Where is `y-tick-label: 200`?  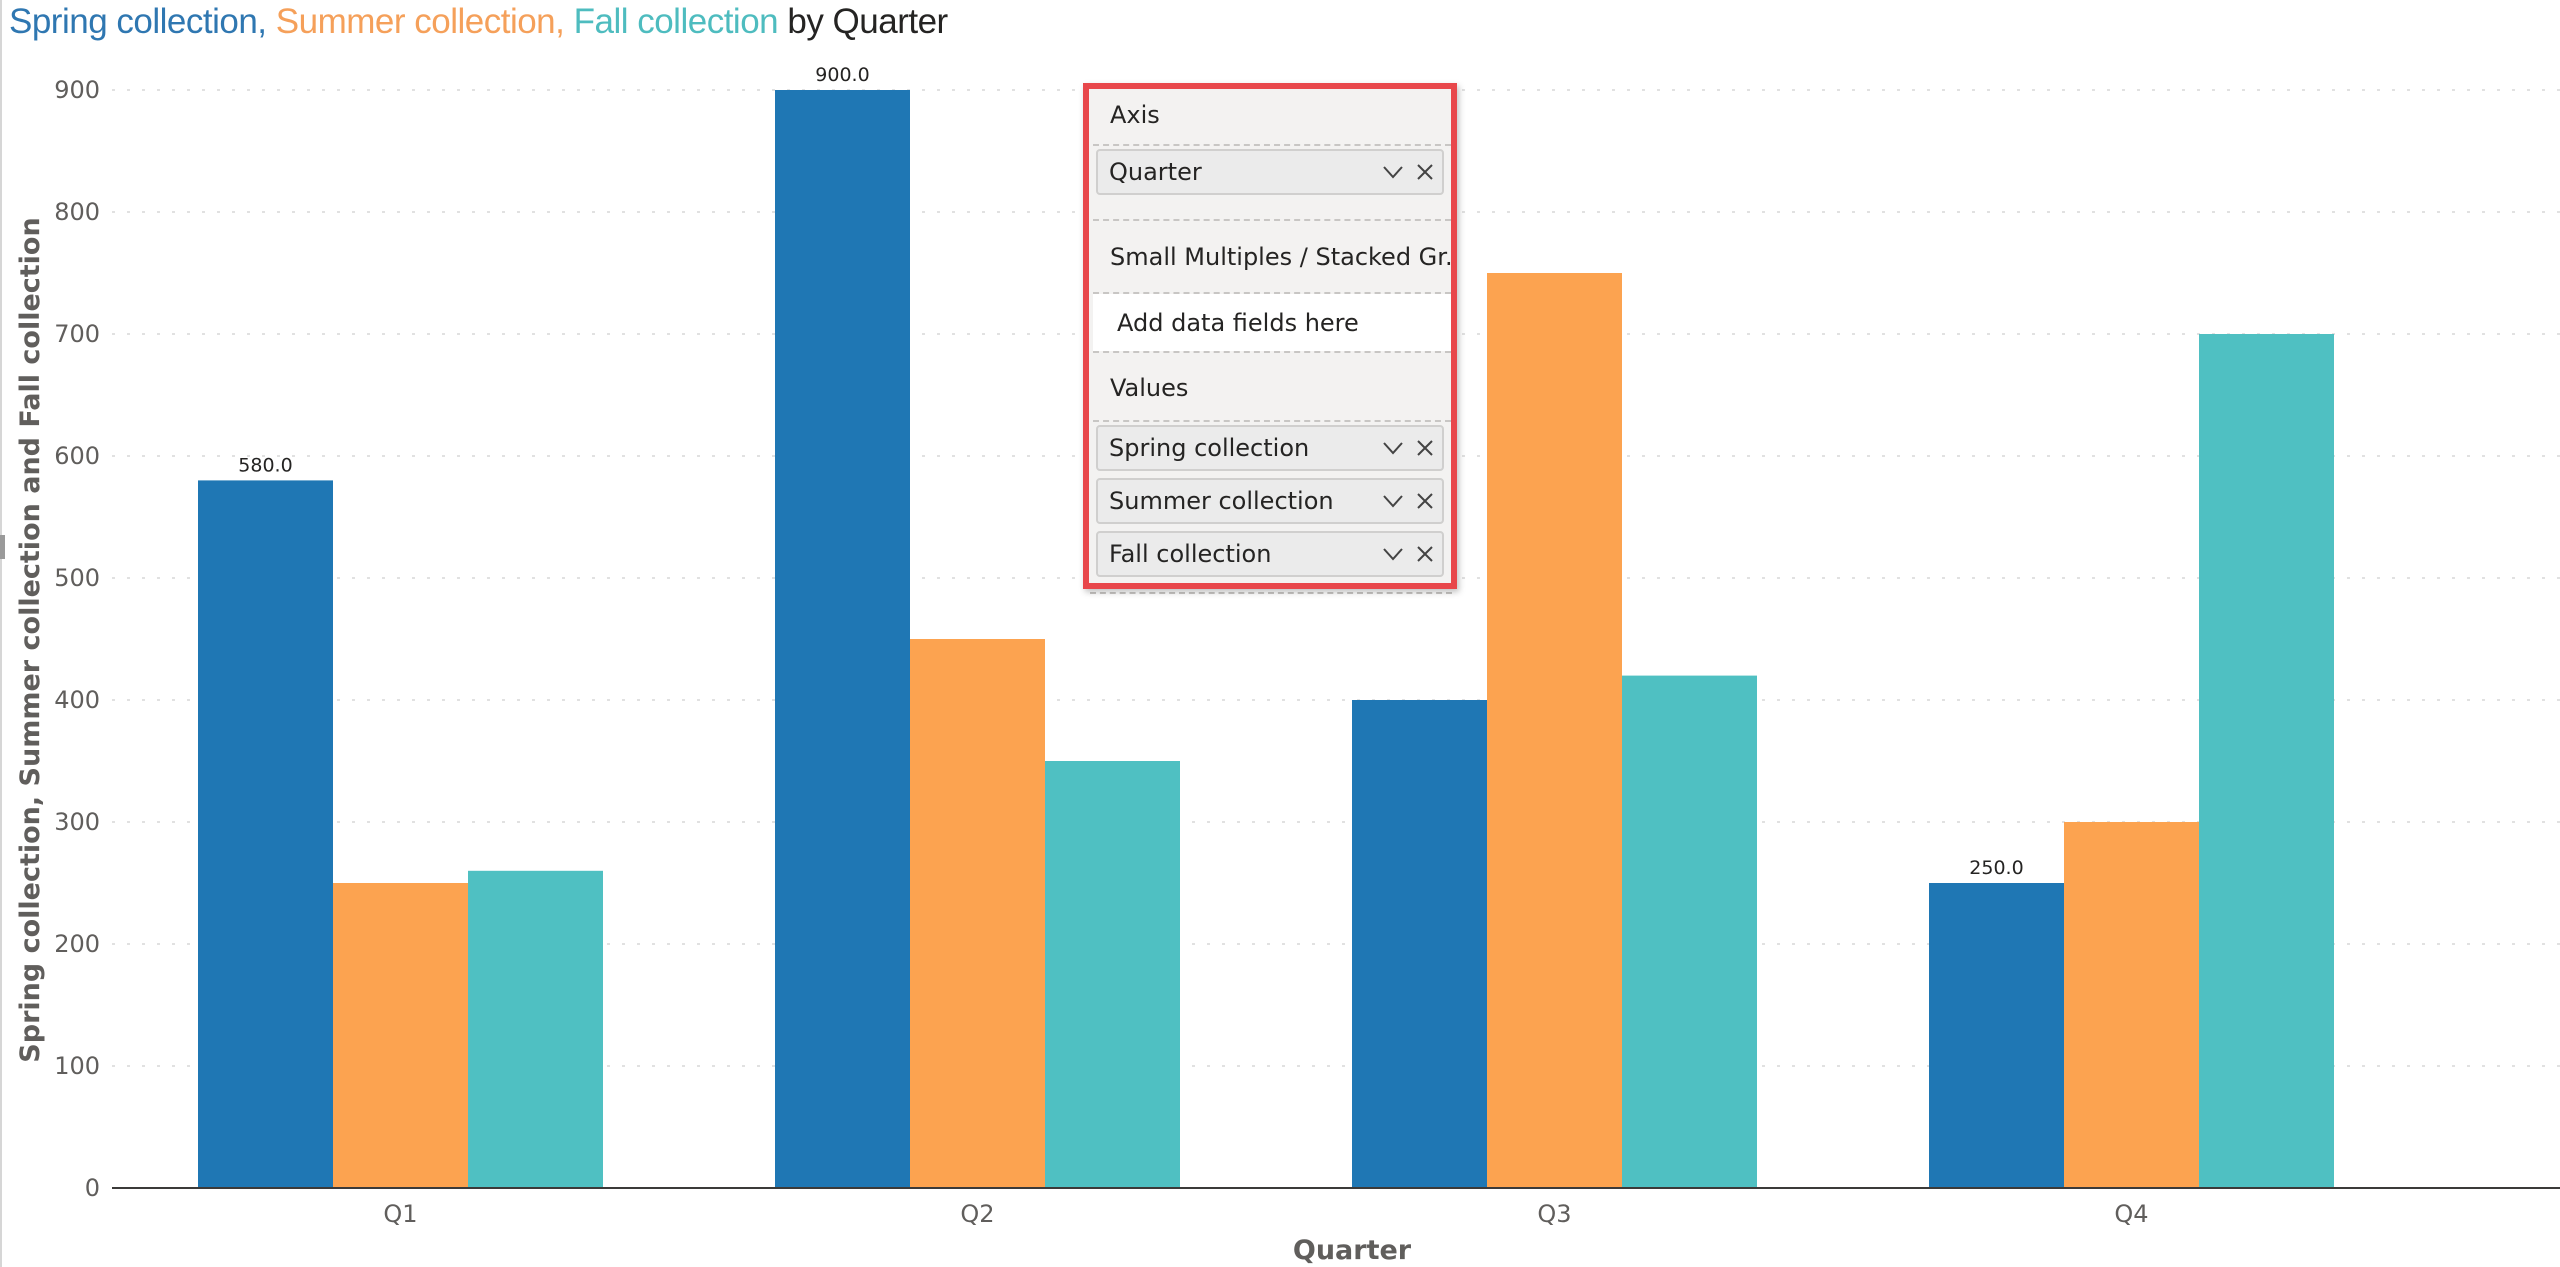
y-tick-label: 200 is located at coordinates (77, 944).